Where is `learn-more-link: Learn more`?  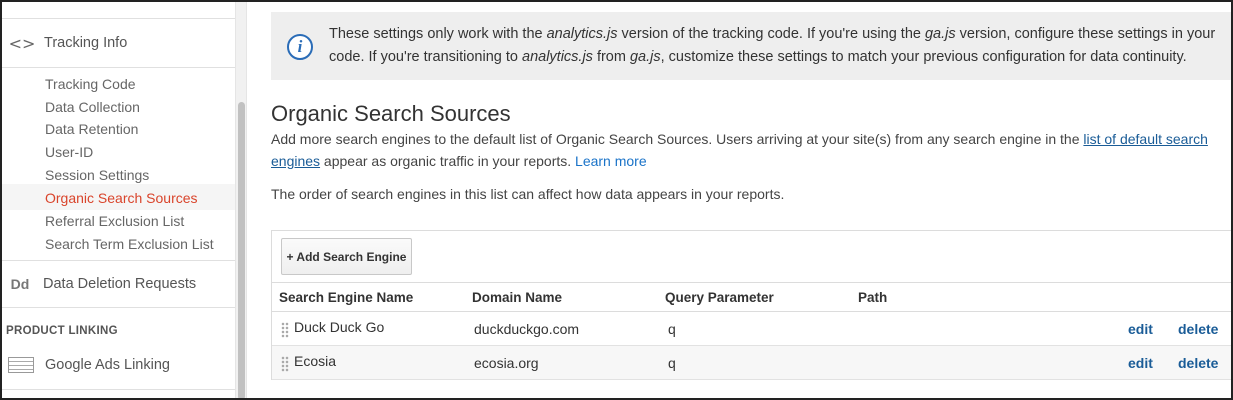 learn-more-link: Learn more is located at coordinates (611, 161).